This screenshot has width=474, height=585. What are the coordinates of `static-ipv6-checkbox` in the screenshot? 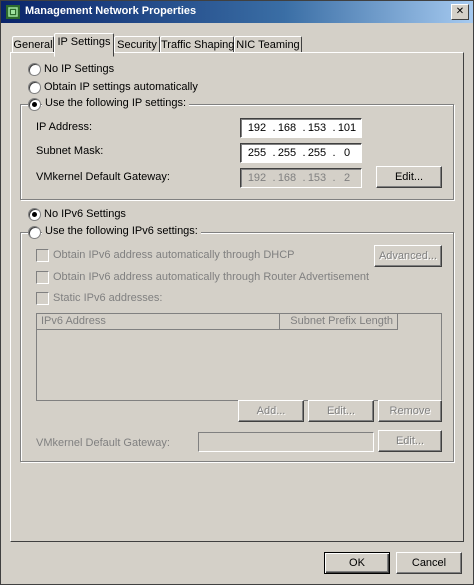 It's located at (42, 298).